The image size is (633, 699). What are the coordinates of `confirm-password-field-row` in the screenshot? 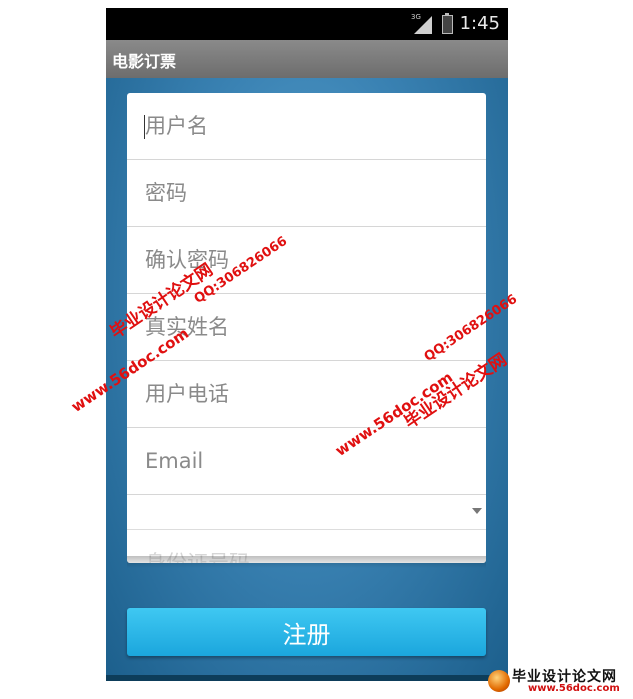 It's located at (306, 260).